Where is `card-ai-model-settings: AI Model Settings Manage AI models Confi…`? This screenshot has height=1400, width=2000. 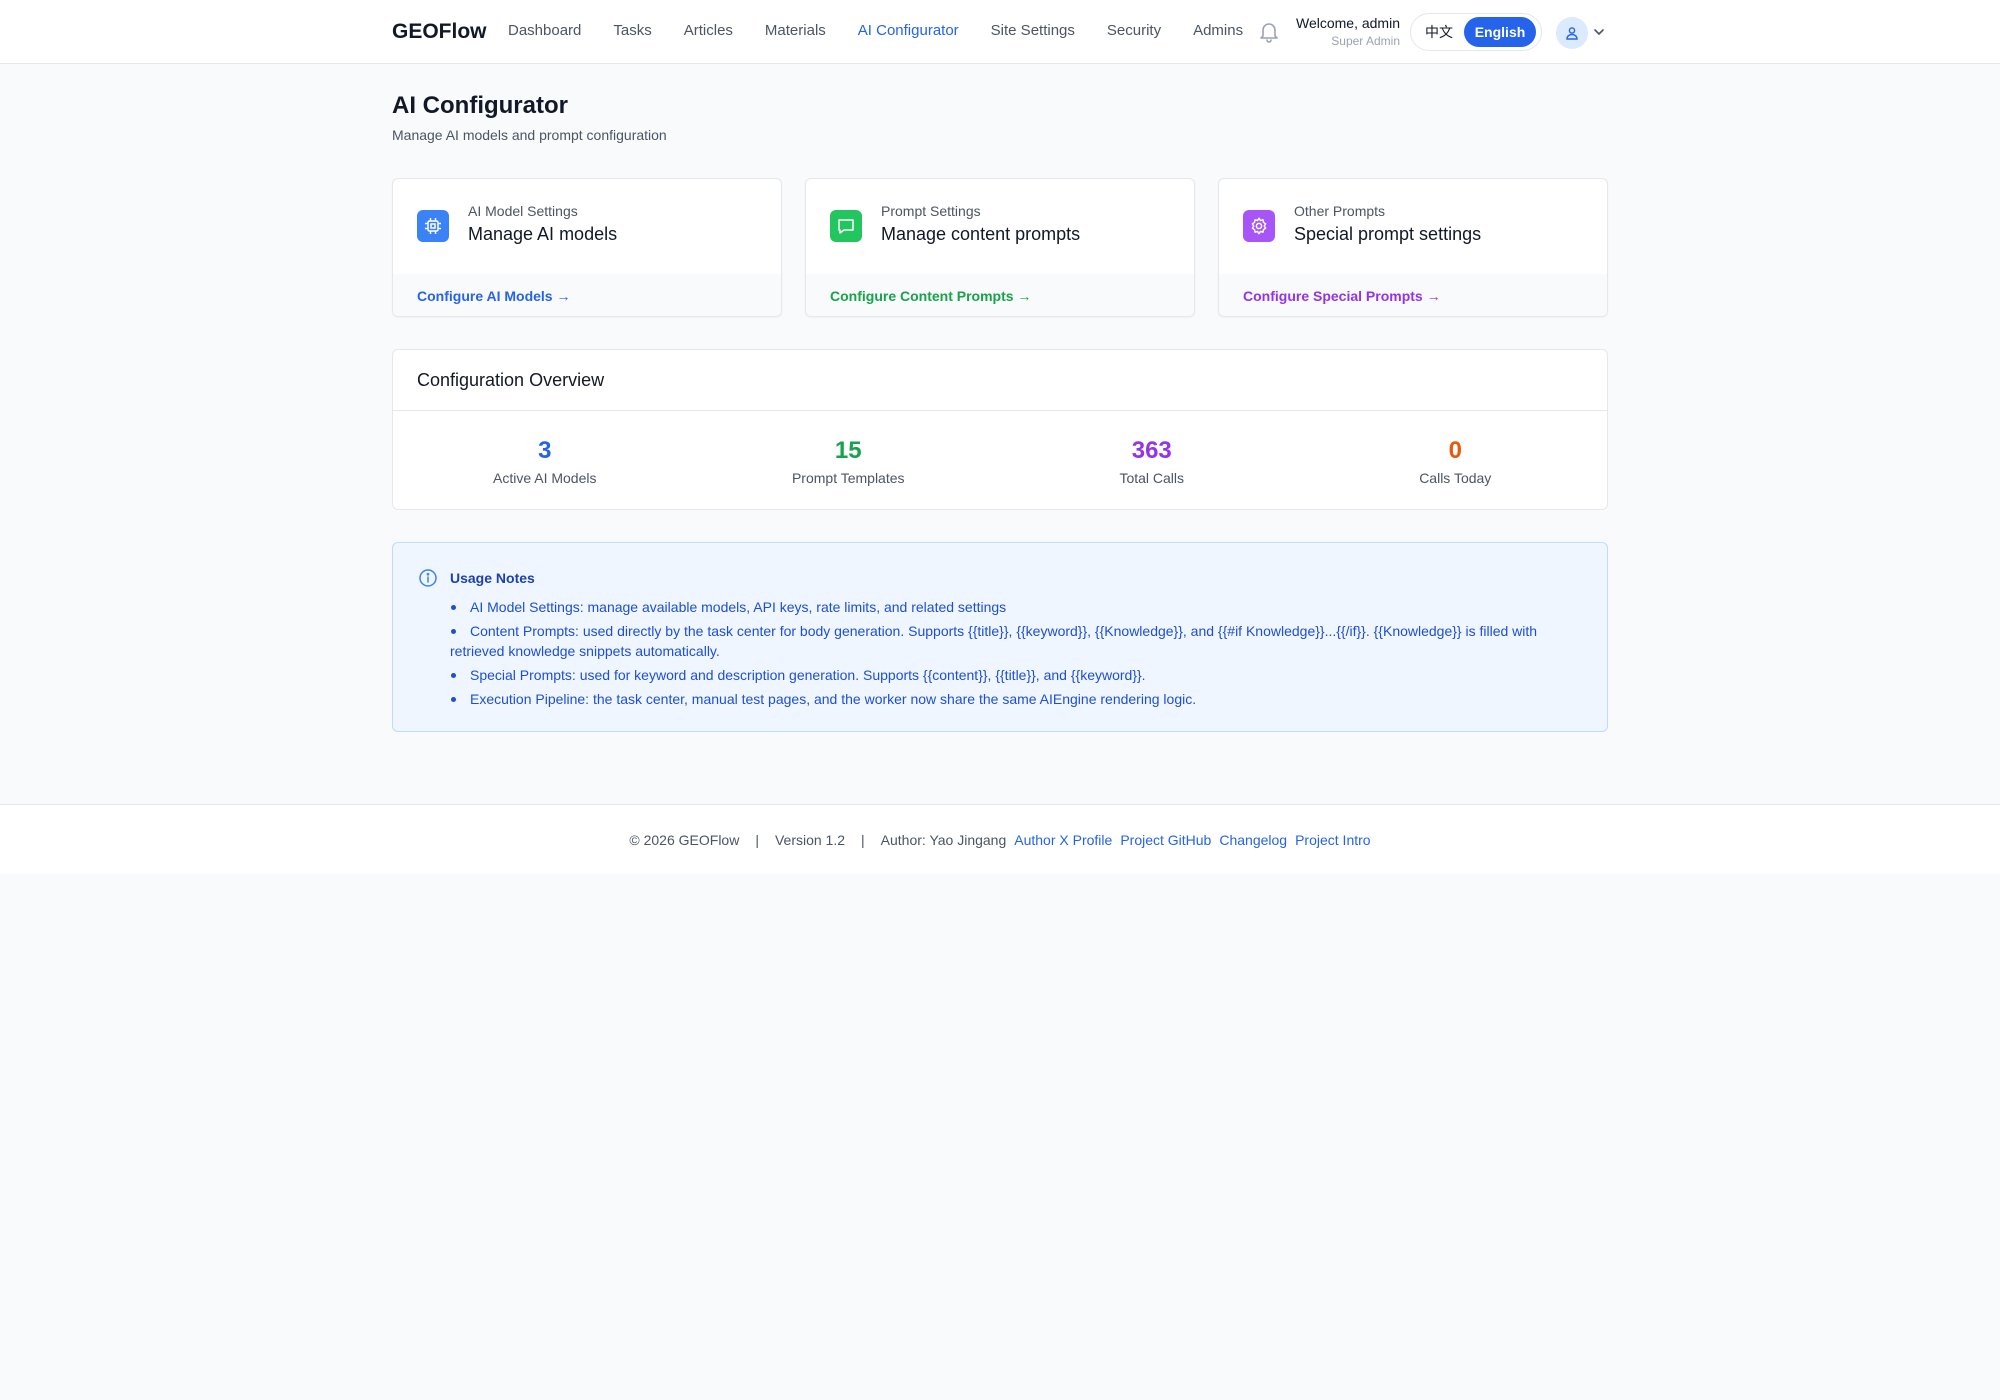
card-ai-model-settings: AI Model Settings Manage AI models Confi… is located at coordinates (587, 247).